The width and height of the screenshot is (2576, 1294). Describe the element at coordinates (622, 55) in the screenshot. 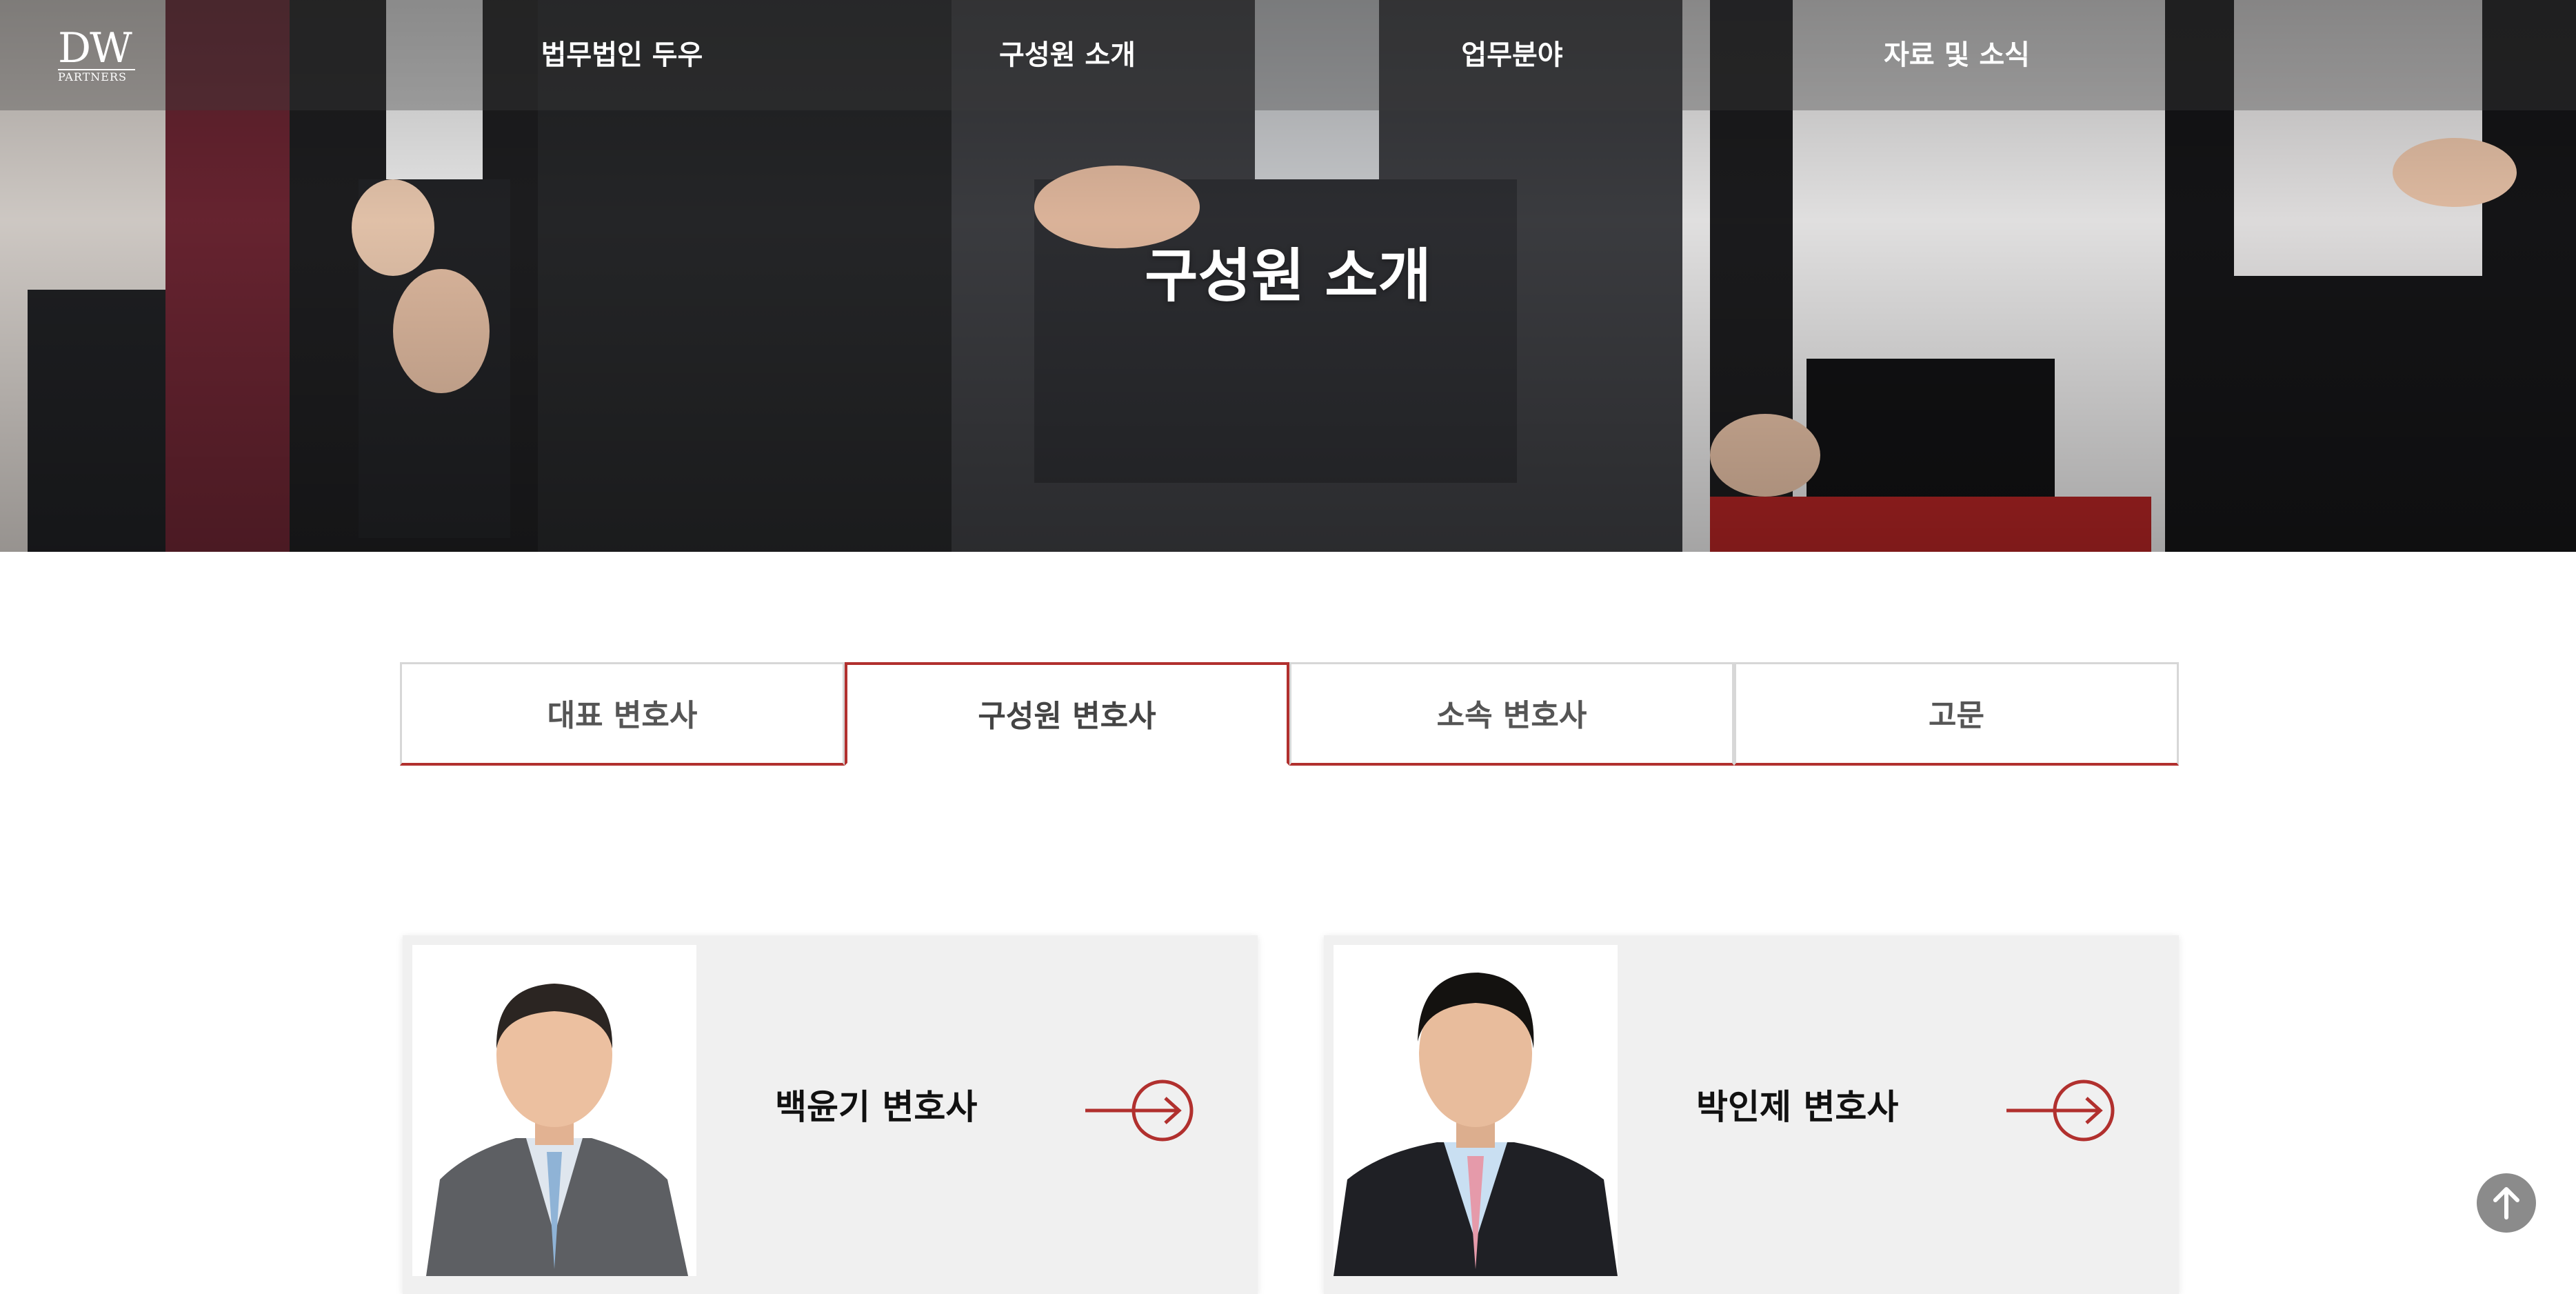

I see `nav-item-firm: 법무법인 두우` at that location.